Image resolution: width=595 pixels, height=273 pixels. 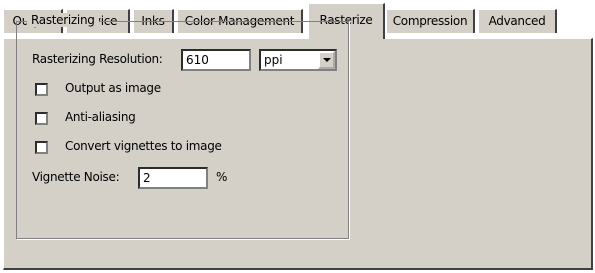 I want to click on anti-aliasing-checkbox, so click(x=41, y=118).